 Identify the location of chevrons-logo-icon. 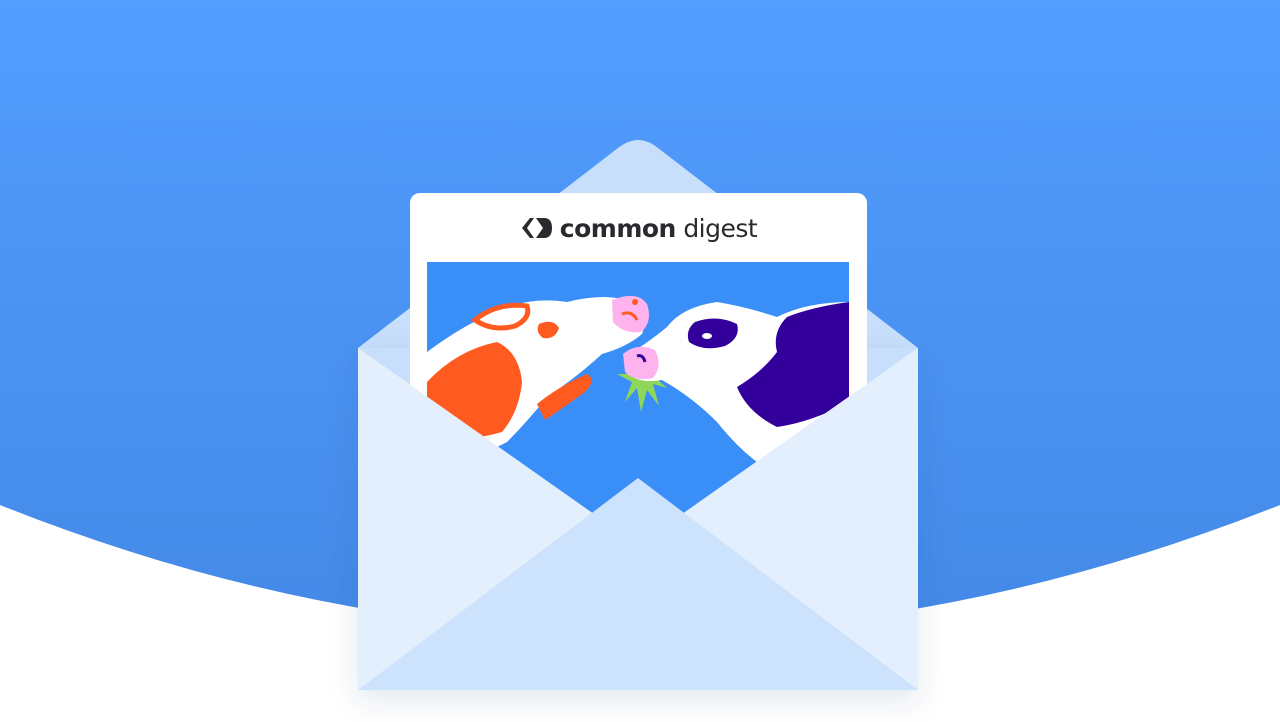
(536, 228).